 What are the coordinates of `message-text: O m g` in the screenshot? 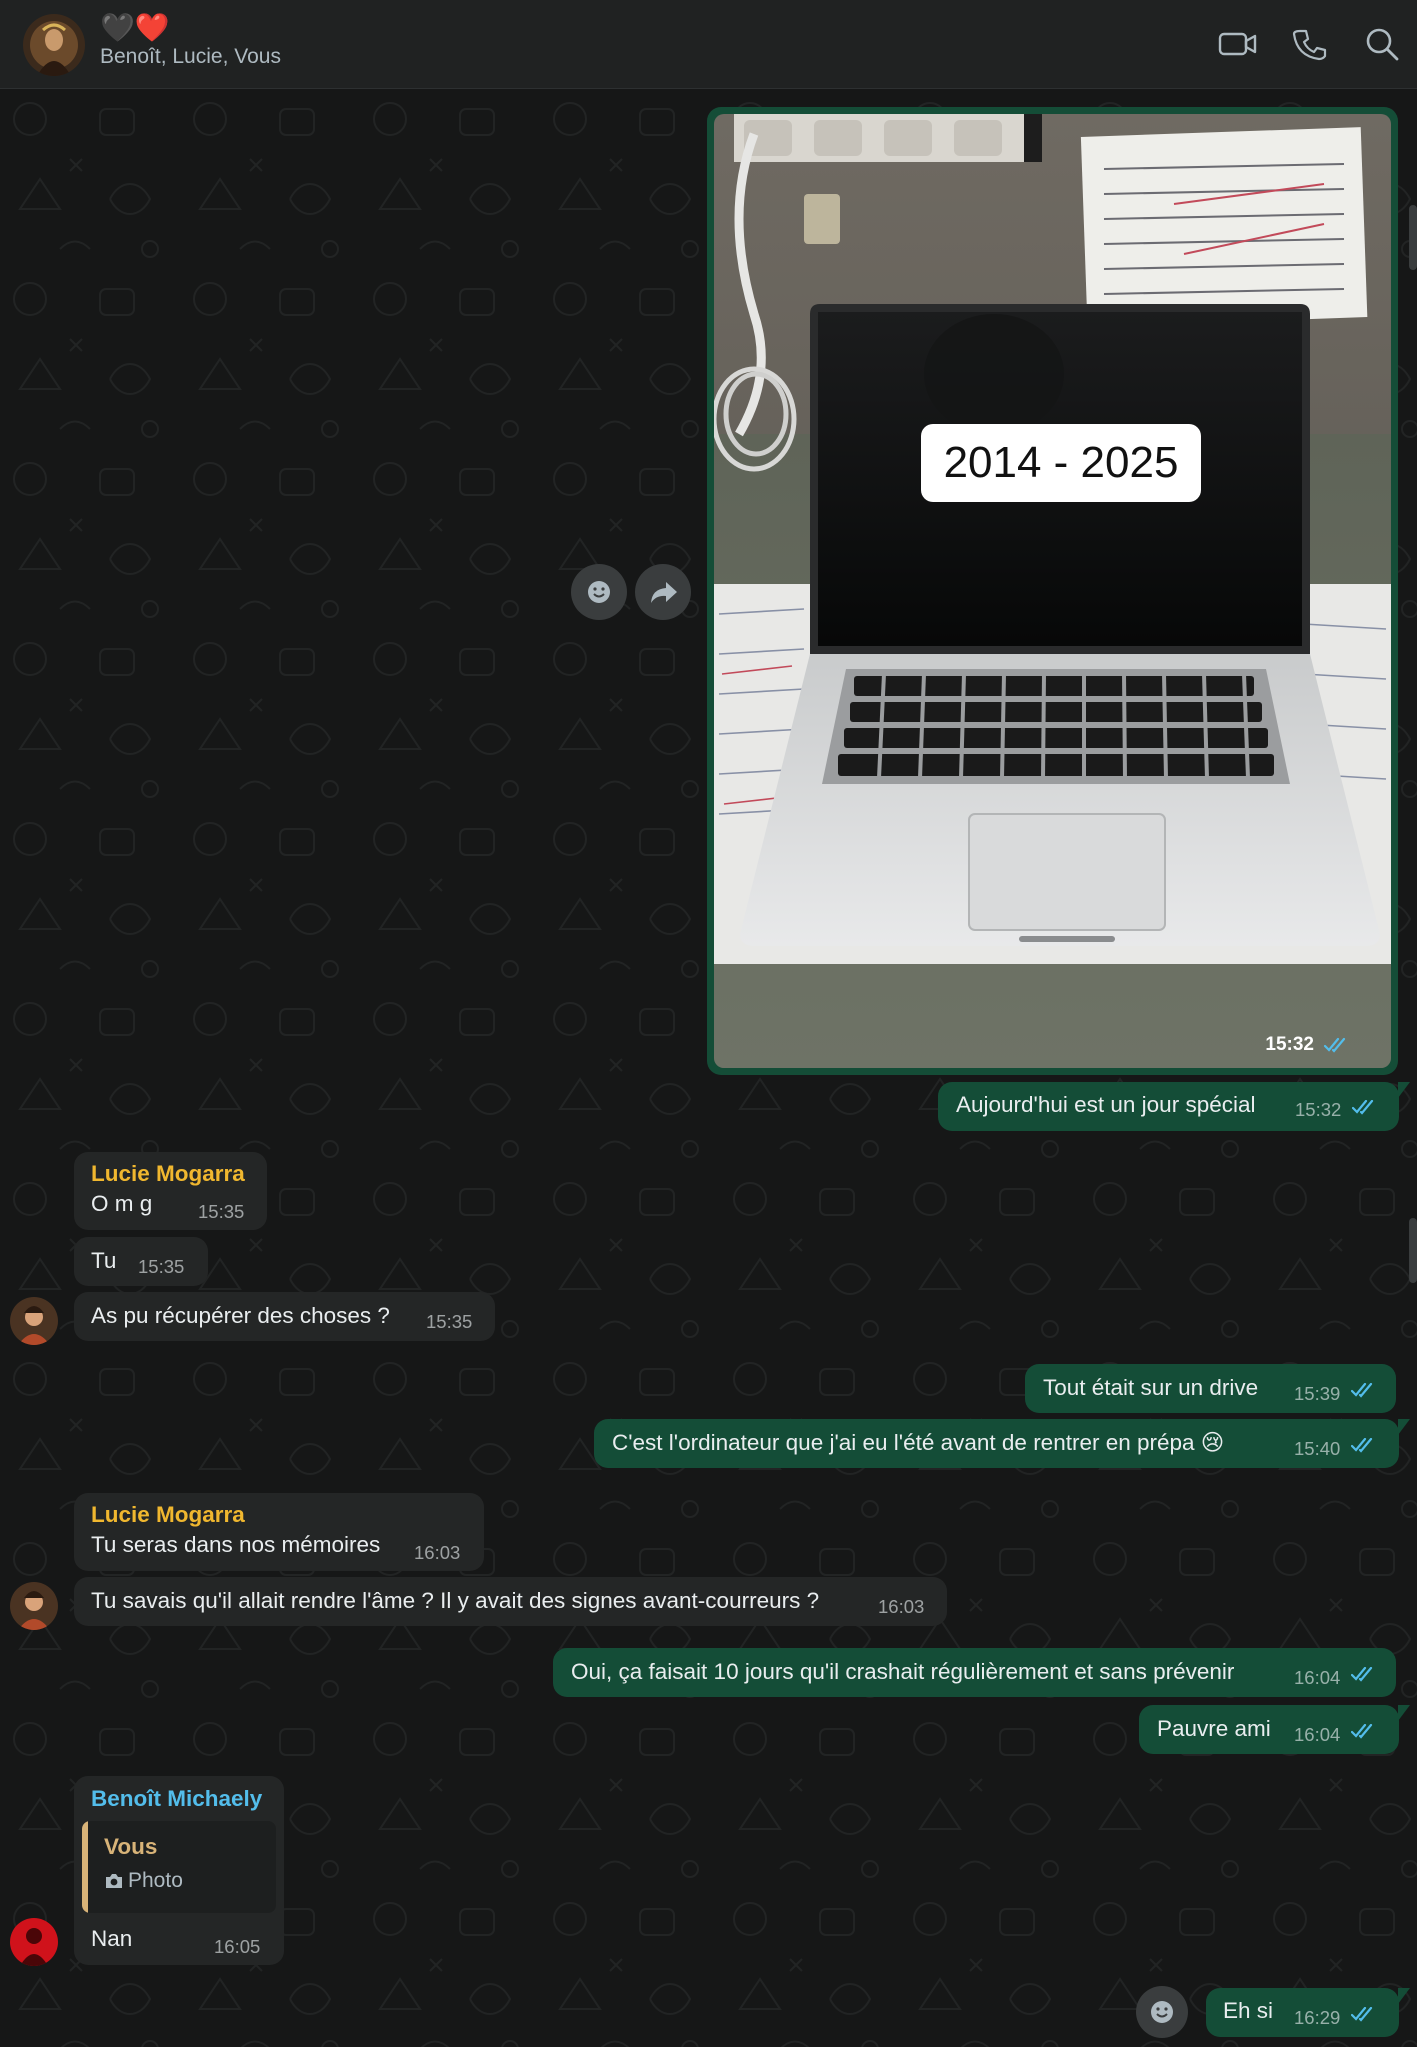 It's located at (122, 1203).